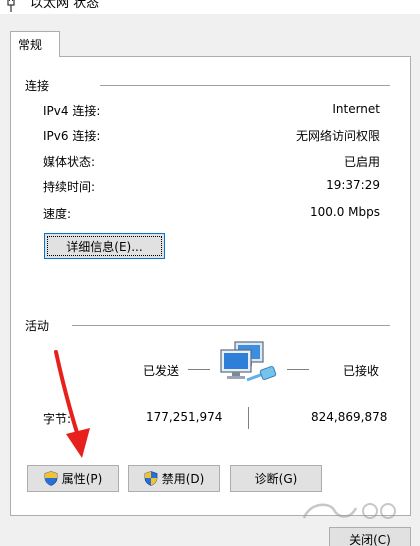  What do you see at coordinates (30, 45) in the screenshot?
I see `tab-general-label: 常规` at bounding box center [30, 45].